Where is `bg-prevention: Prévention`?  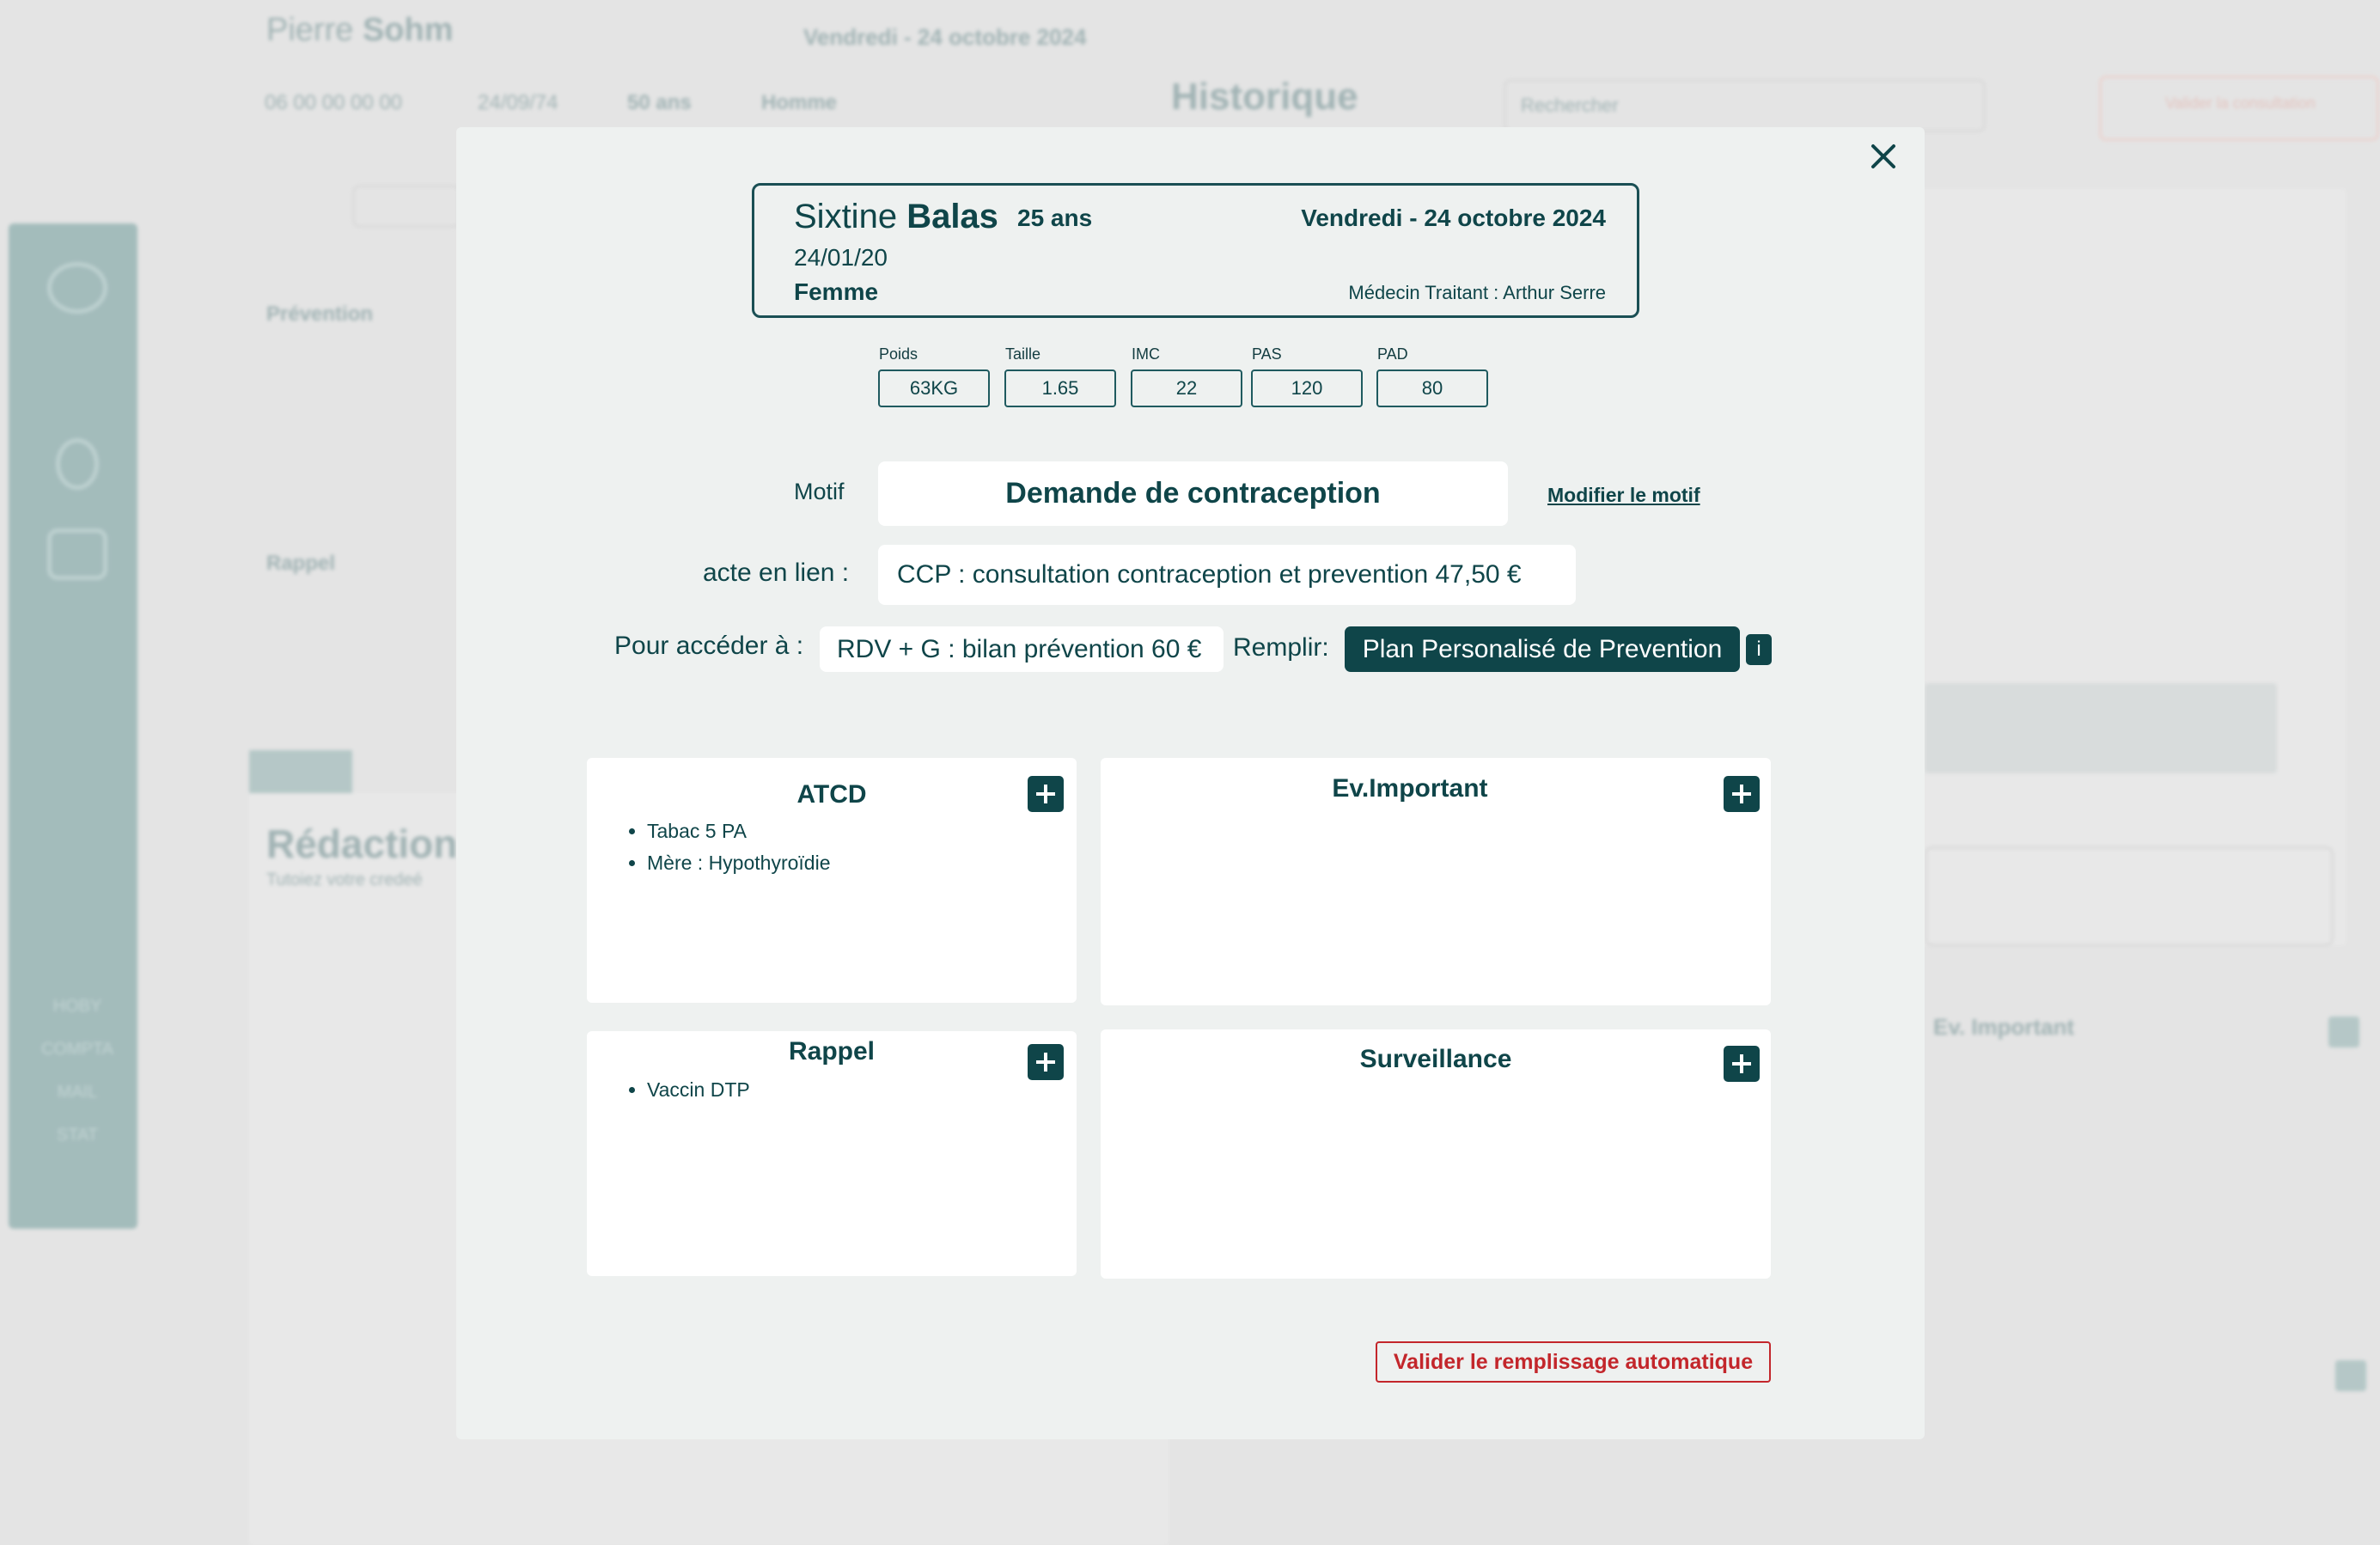
bg-prevention: Prévention is located at coordinates (320, 314).